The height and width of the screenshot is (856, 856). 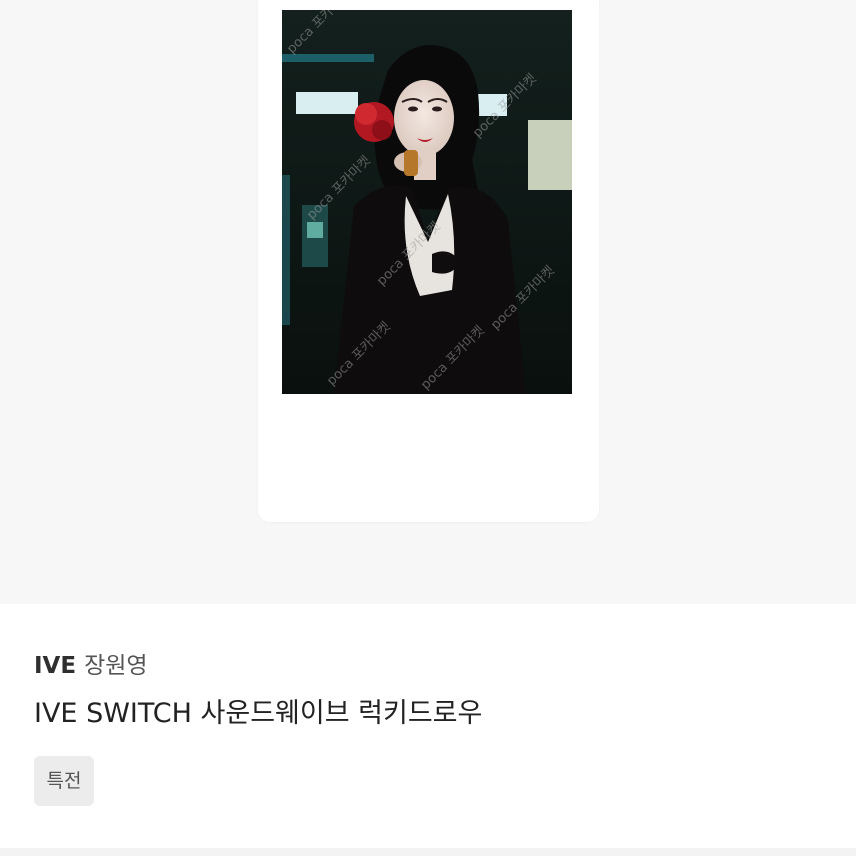 I want to click on tag-badge: 특전, so click(x=64, y=781).